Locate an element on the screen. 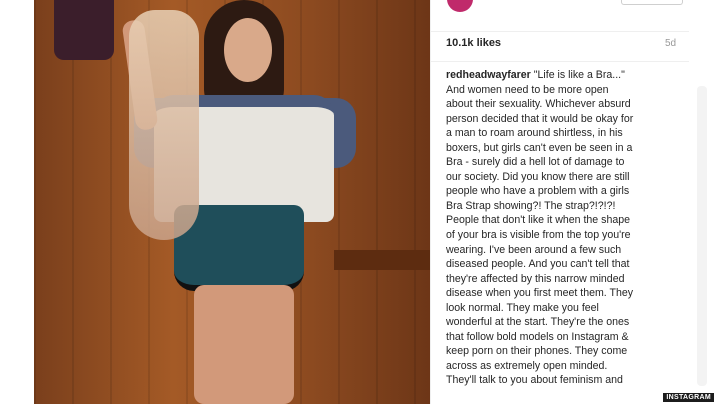  caption-text: keep porn on their phones. They come is located at coordinates (537, 351).